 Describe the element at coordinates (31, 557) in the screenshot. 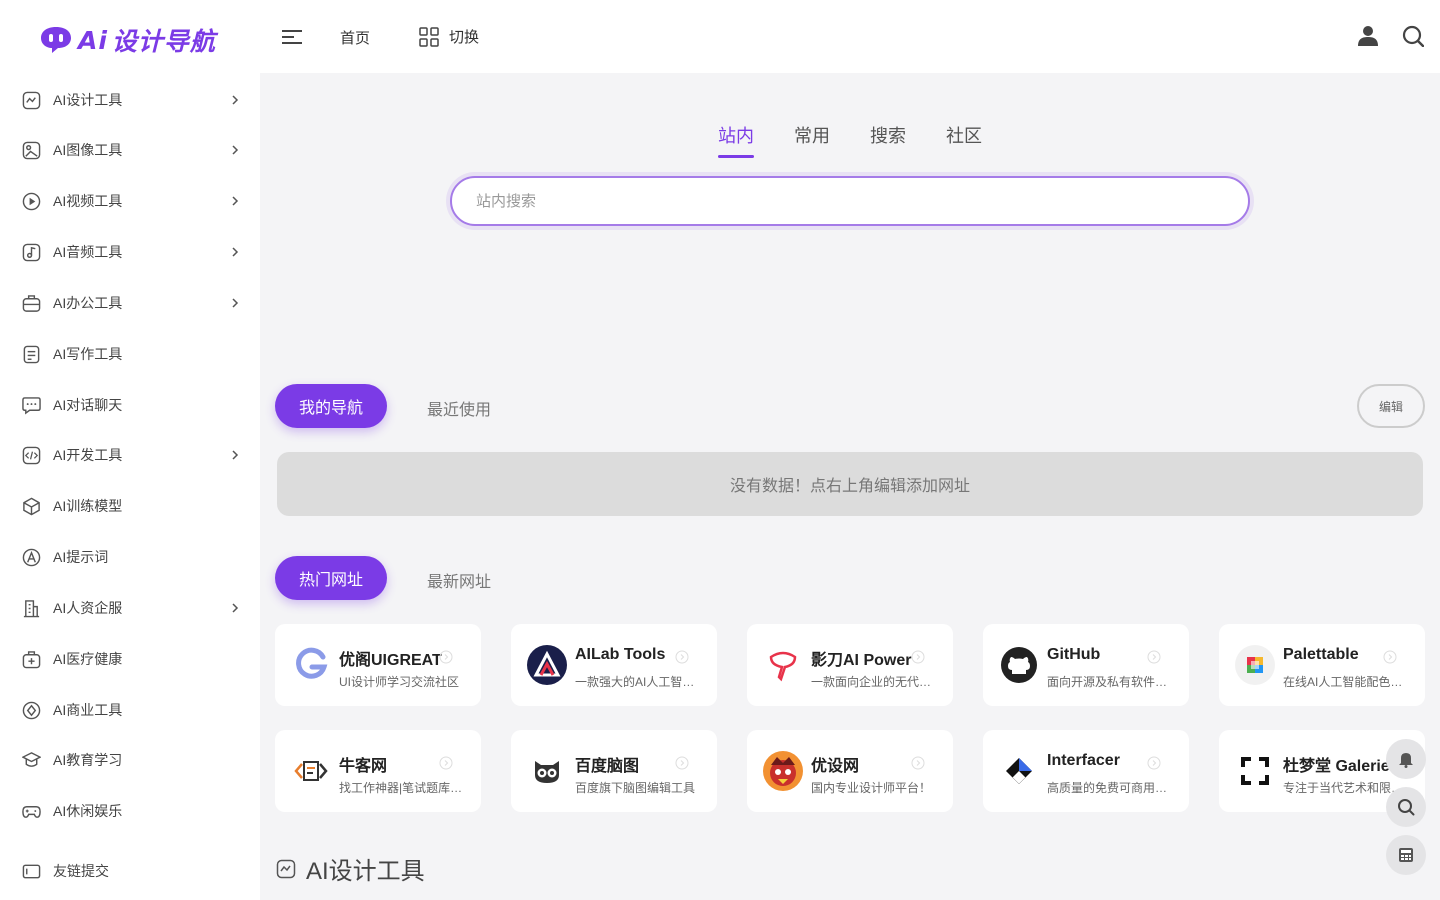

I see `prompt-icon` at that location.